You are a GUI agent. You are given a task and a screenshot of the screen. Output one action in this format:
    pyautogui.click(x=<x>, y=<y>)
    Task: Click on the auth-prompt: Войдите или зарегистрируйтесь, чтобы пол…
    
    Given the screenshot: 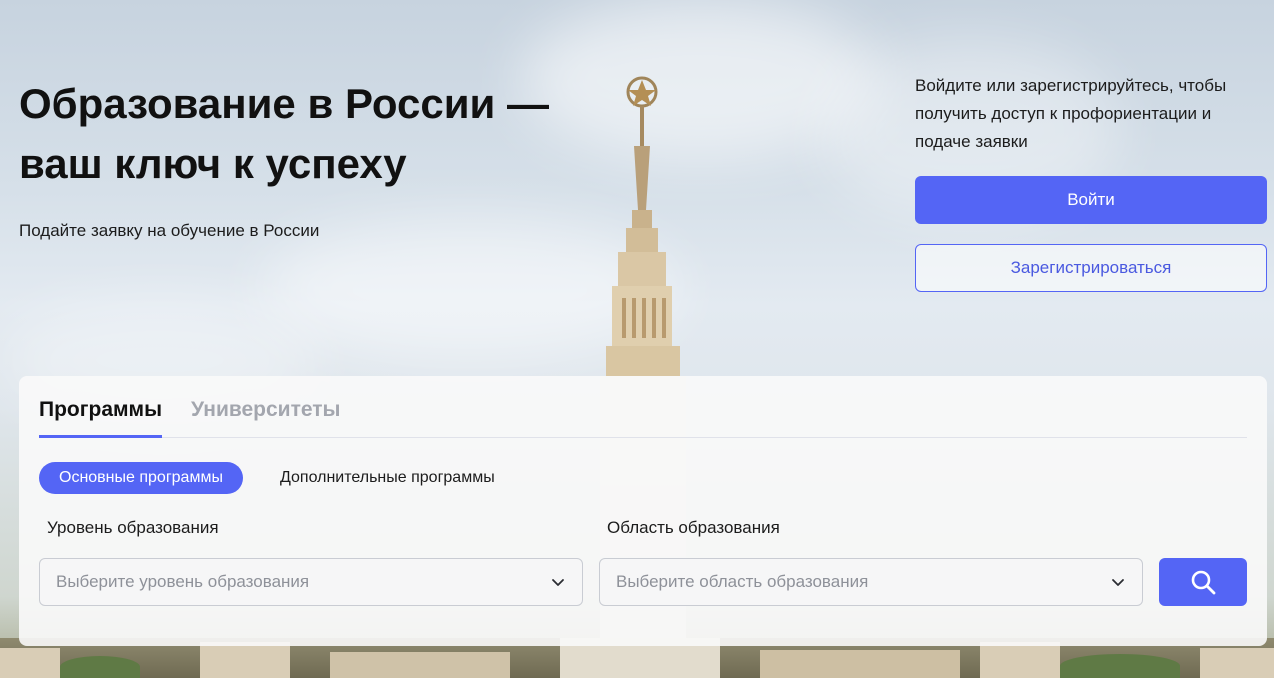 What is the action you would take?
    pyautogui.click(x=1071, y=113)
    